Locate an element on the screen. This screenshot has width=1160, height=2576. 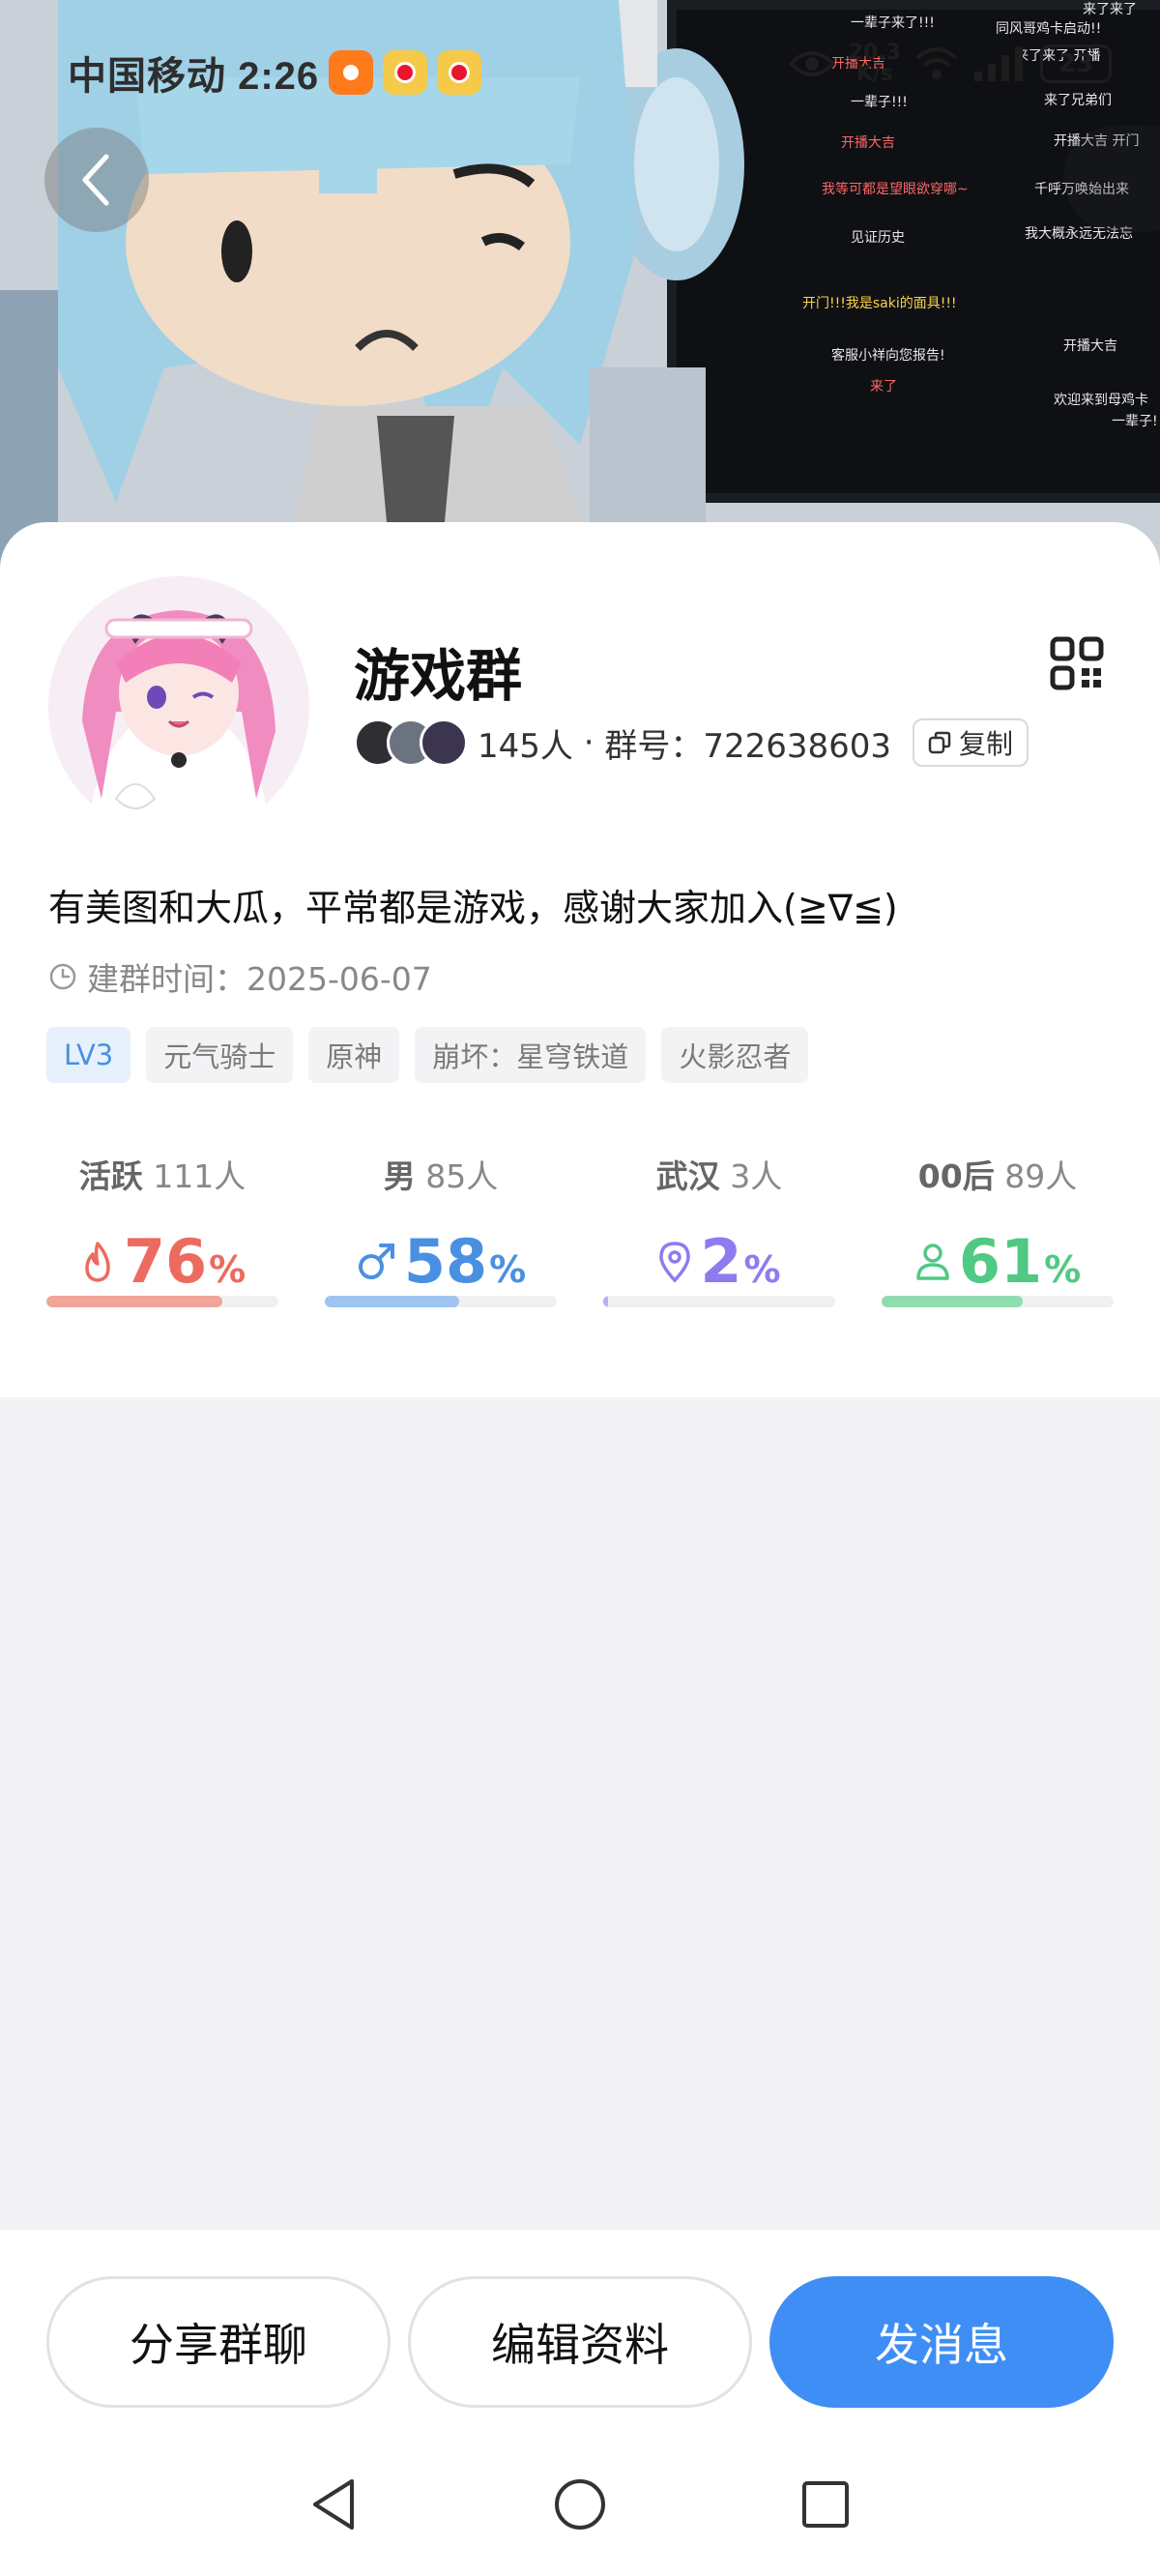
stat-value: 58% is located at coordinates (441, 1261).